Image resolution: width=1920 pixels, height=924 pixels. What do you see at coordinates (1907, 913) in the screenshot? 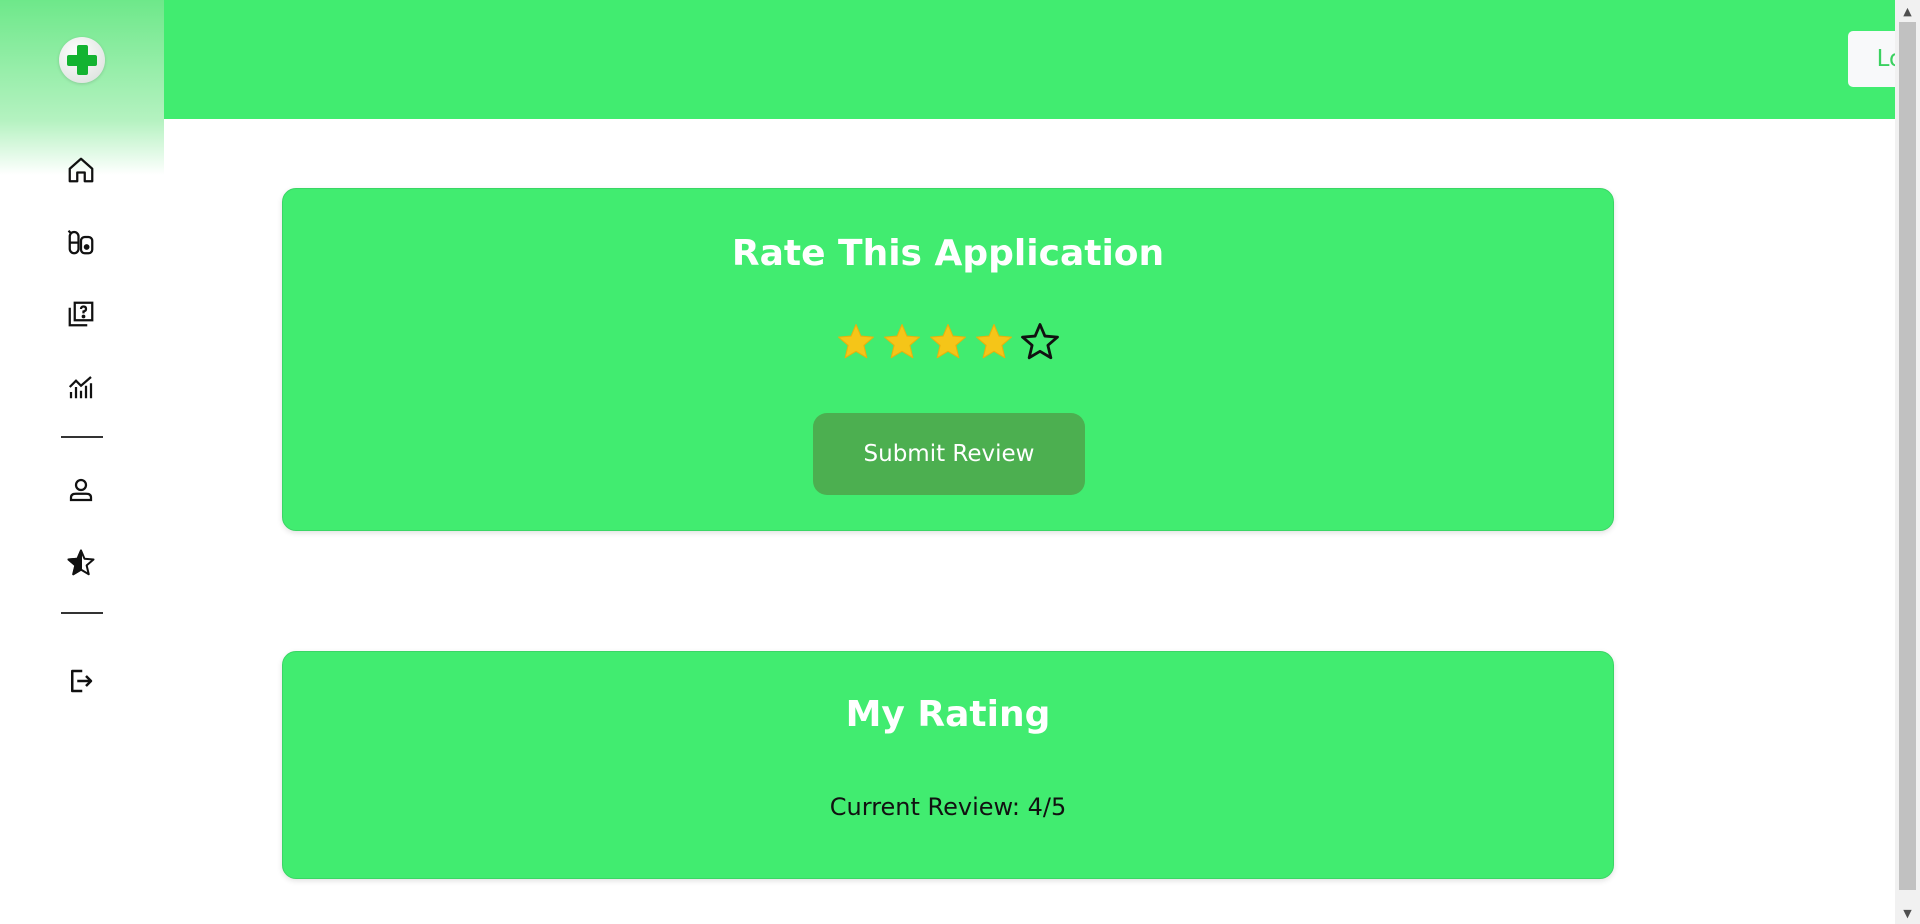
I see `scroll-down-arrow-icon: ▼` at bounding box center [1907, 913].